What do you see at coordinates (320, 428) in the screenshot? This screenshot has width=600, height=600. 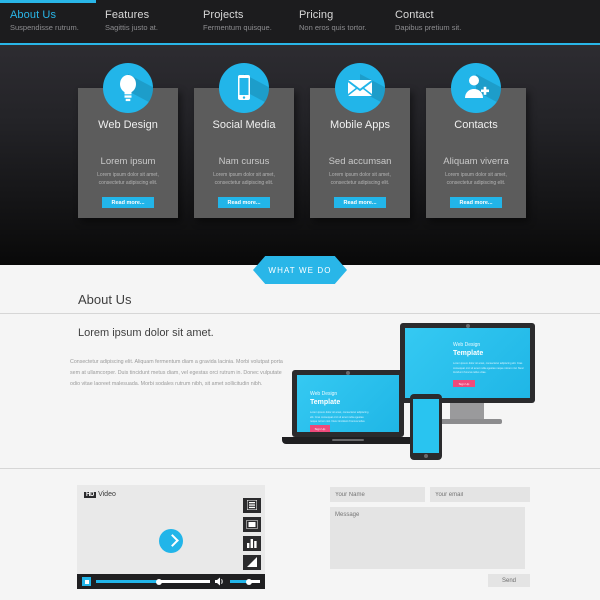 I see `laptop-signup-button: Sign Up` at bounding box center [320, 428].